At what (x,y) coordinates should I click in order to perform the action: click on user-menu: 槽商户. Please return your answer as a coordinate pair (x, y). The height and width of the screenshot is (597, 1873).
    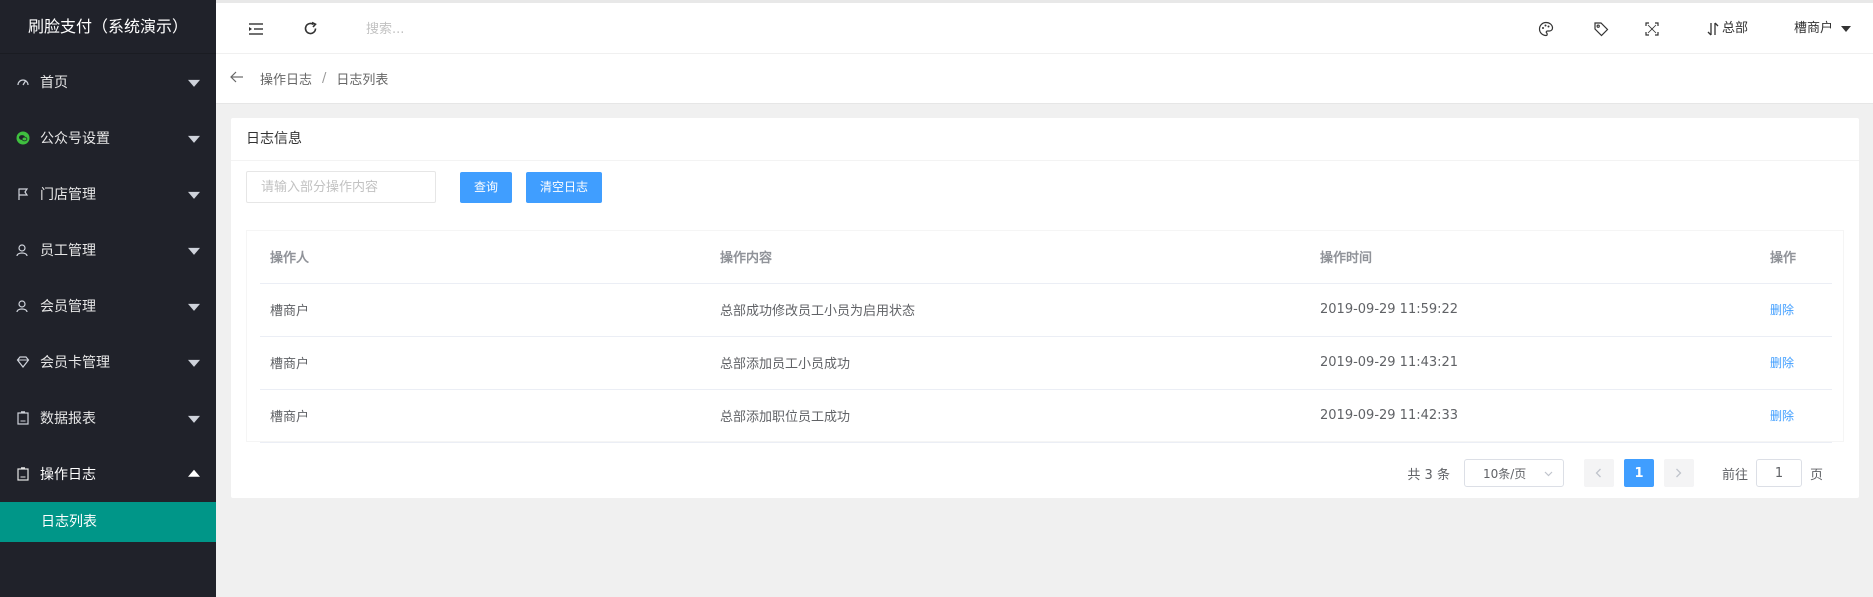
    Looking at the image, I should click on (1823, 28).